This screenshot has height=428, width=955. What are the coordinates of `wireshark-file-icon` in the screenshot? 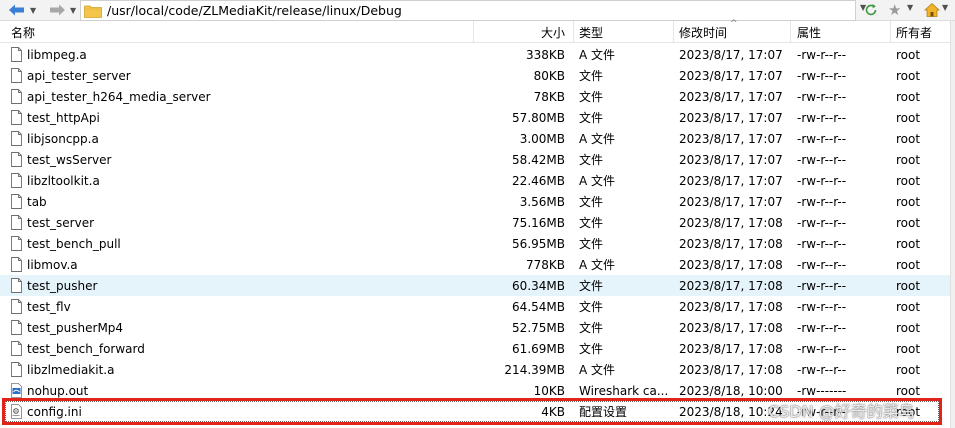 It's located at (17, 390).